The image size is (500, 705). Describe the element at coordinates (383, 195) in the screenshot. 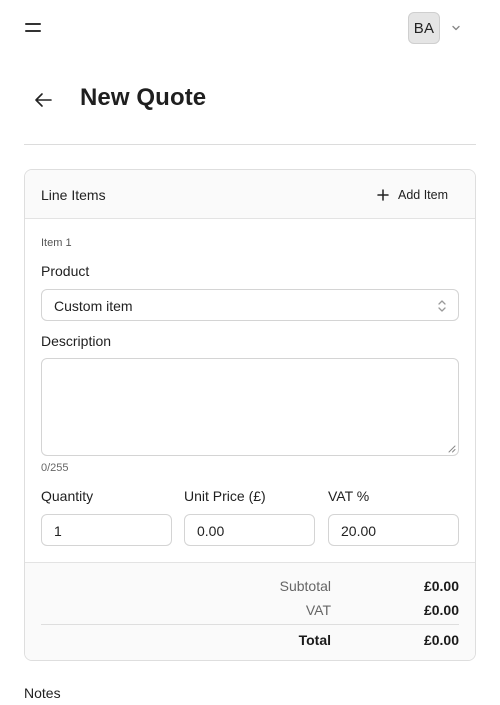

I see `plus-icon` at that location.